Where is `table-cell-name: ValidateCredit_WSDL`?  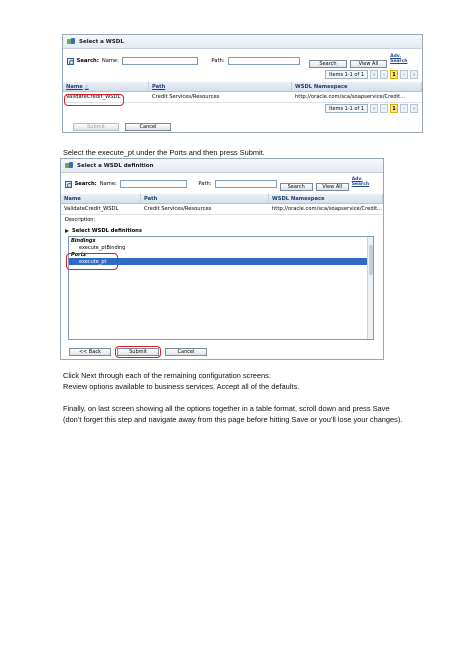
table-cell-name: ValidateCredit_WSDL is located at coordinates (101, 209).